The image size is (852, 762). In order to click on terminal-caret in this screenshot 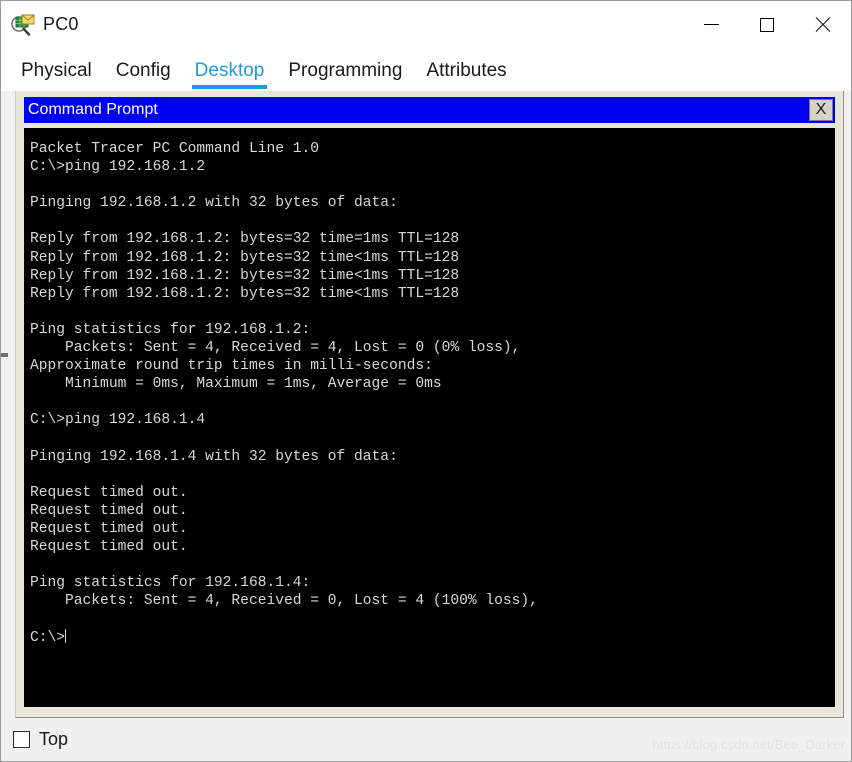, I will do `click(66, 635)`.